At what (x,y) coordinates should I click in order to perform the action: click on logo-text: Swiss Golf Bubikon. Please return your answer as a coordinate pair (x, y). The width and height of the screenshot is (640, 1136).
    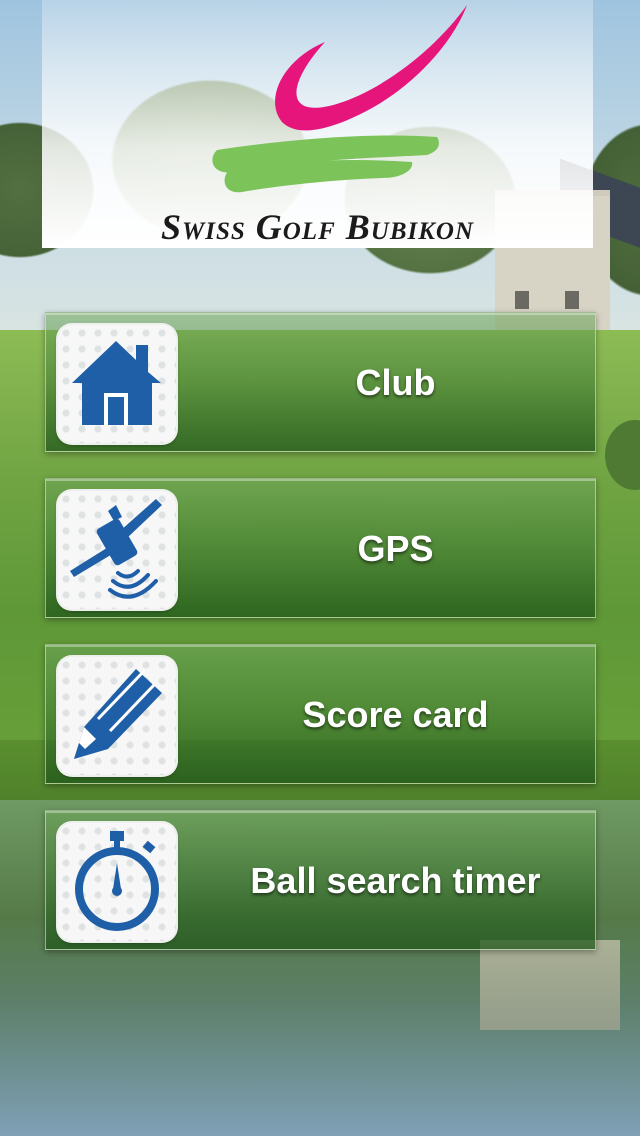
    Looking at the image, I should click on (317, 227).